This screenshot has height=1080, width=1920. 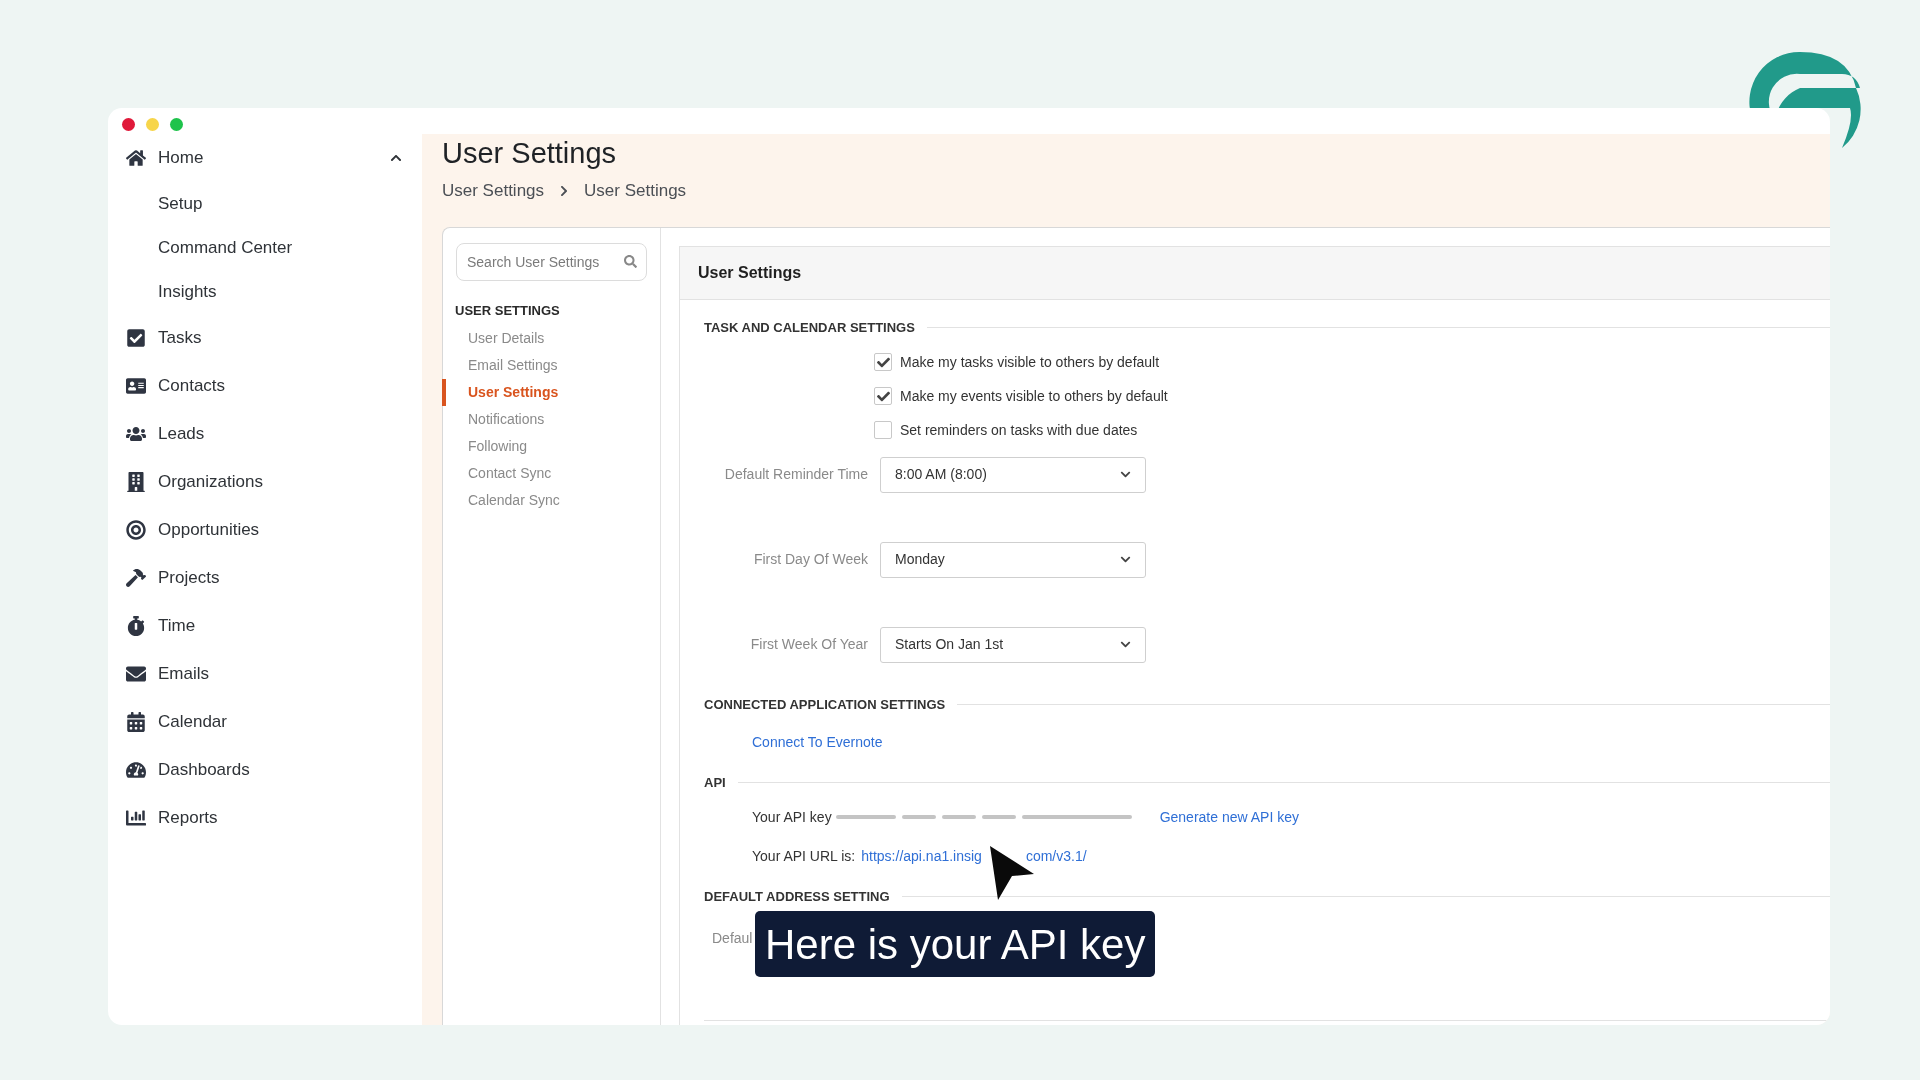 What do you see at coordinates (810, 559) in the screenshot?
I see `field-label: First Day Of Week` at bounding box center [810, 559].